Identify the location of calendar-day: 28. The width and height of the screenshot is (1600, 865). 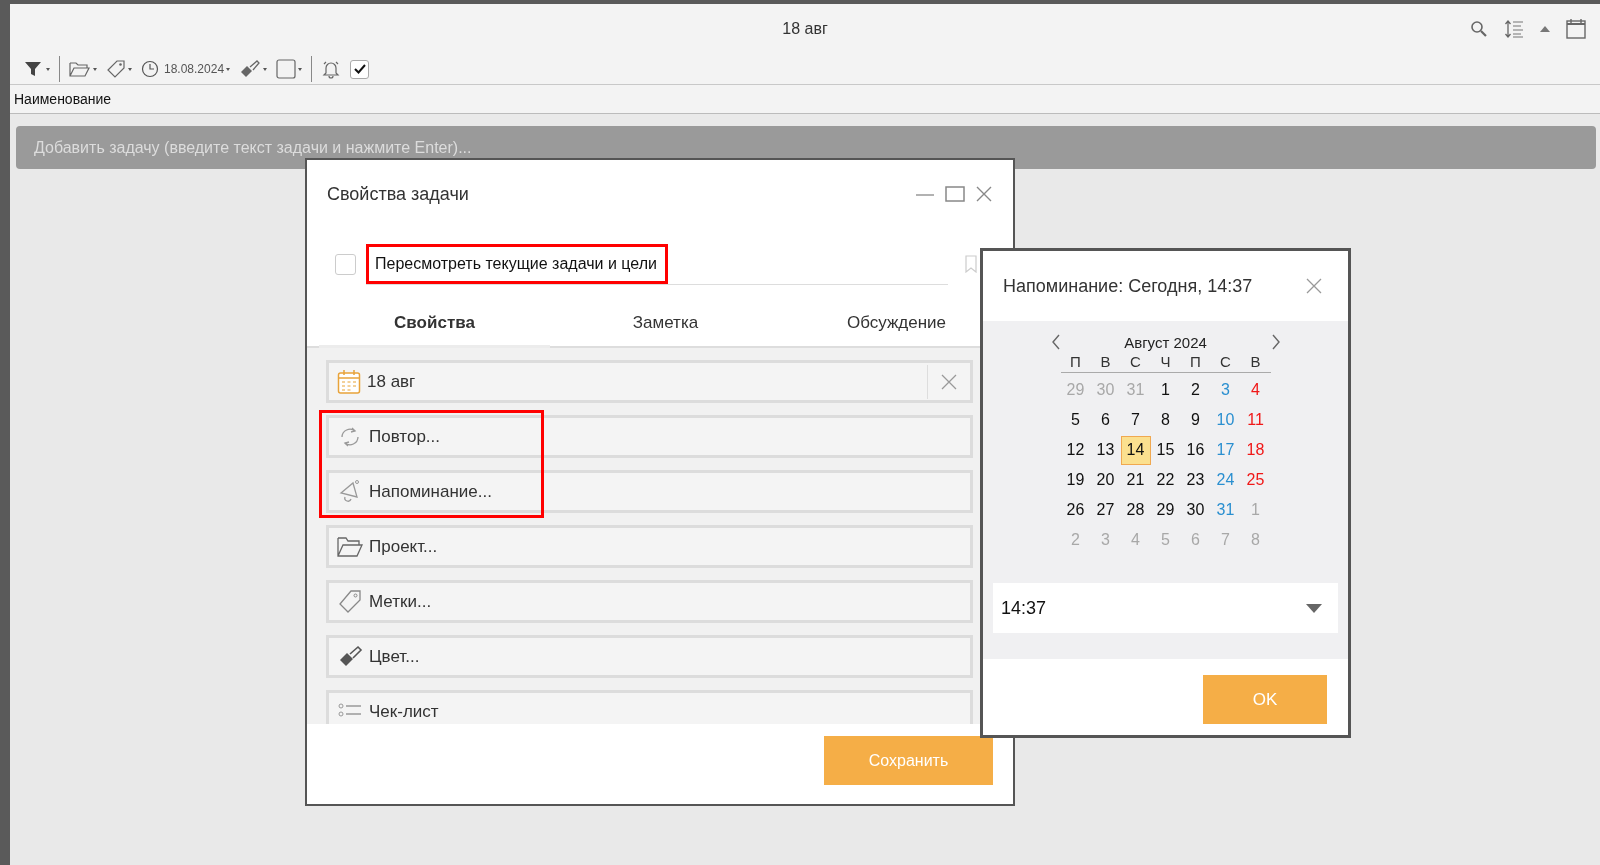
(1135, 510).